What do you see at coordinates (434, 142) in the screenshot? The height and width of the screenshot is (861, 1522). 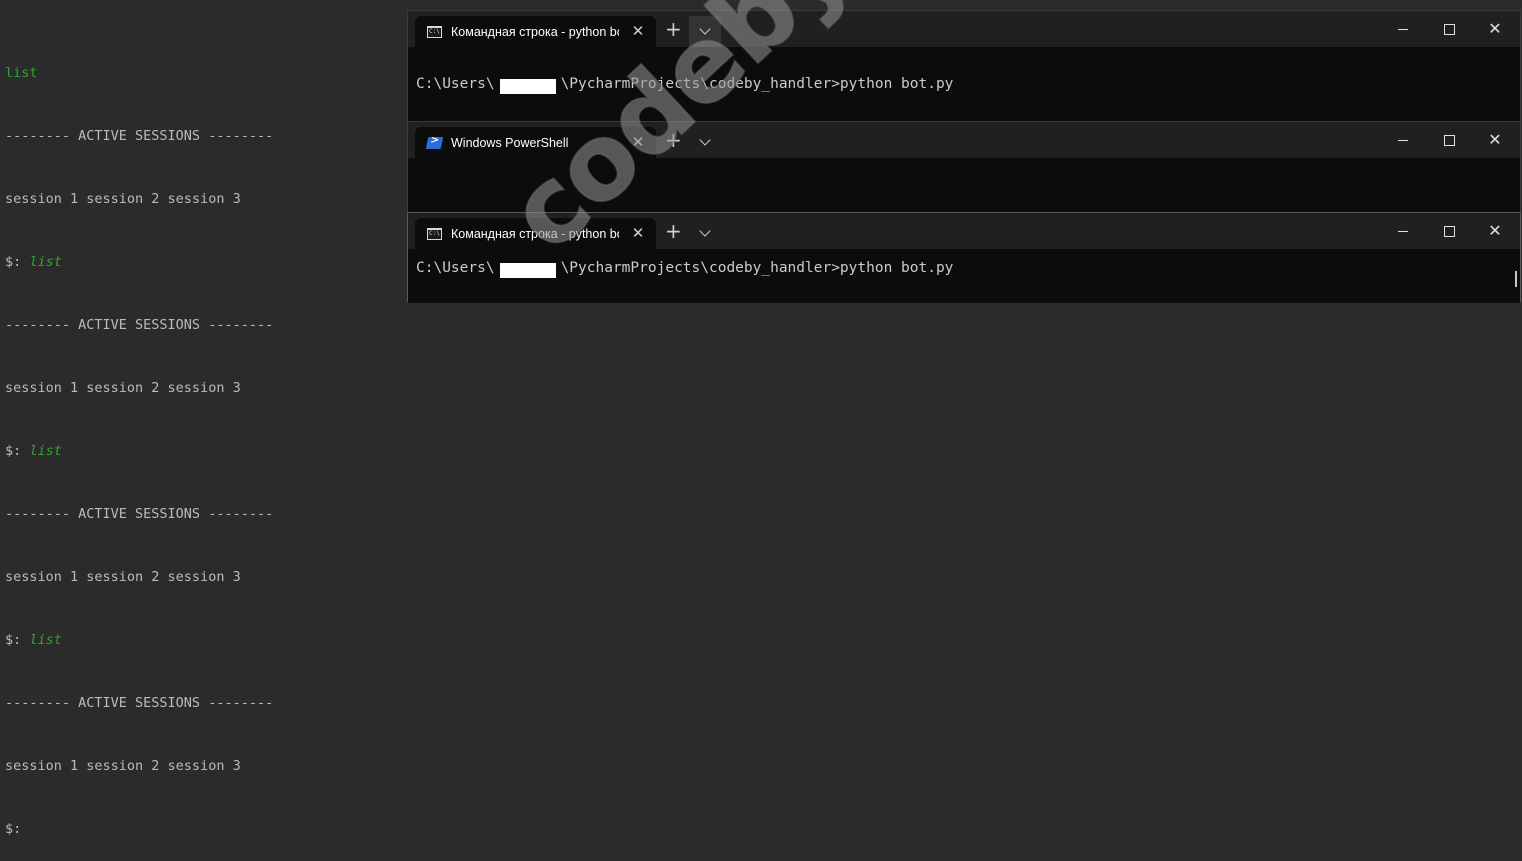 I see `powershell-icon` at bounding box center [434, 142].